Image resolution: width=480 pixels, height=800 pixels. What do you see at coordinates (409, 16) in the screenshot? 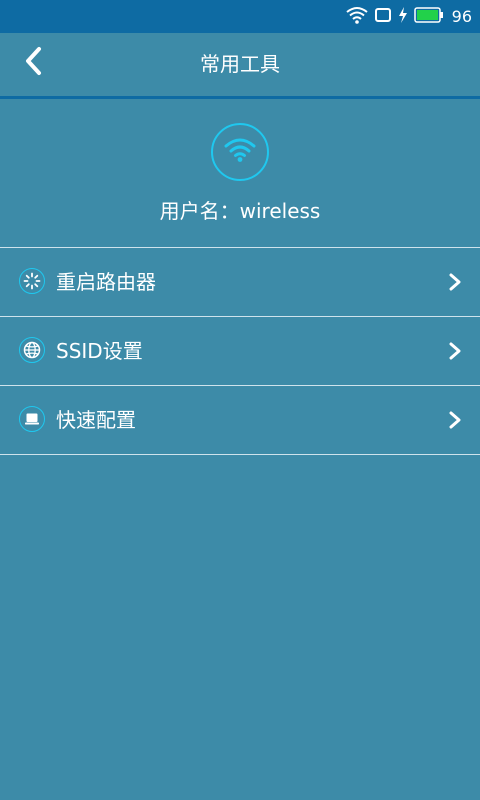
I see `status-icons: 96` at bounding box center [409, 16].